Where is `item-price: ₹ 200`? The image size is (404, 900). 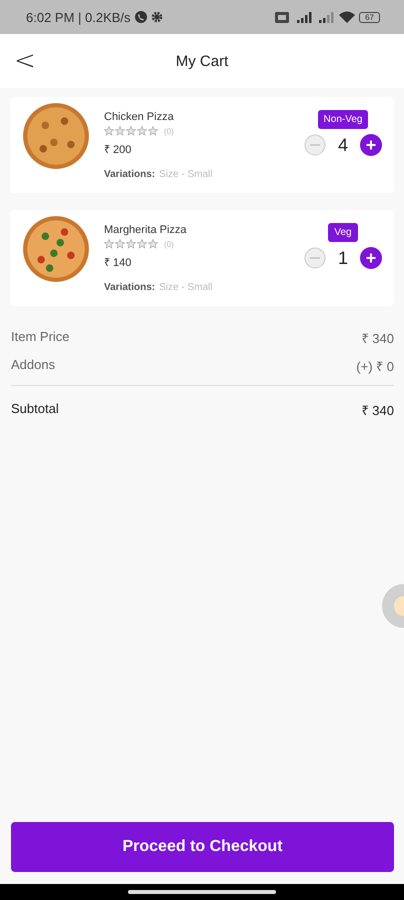
item-price: ₹ 200 is located at coordinates (118, 149).